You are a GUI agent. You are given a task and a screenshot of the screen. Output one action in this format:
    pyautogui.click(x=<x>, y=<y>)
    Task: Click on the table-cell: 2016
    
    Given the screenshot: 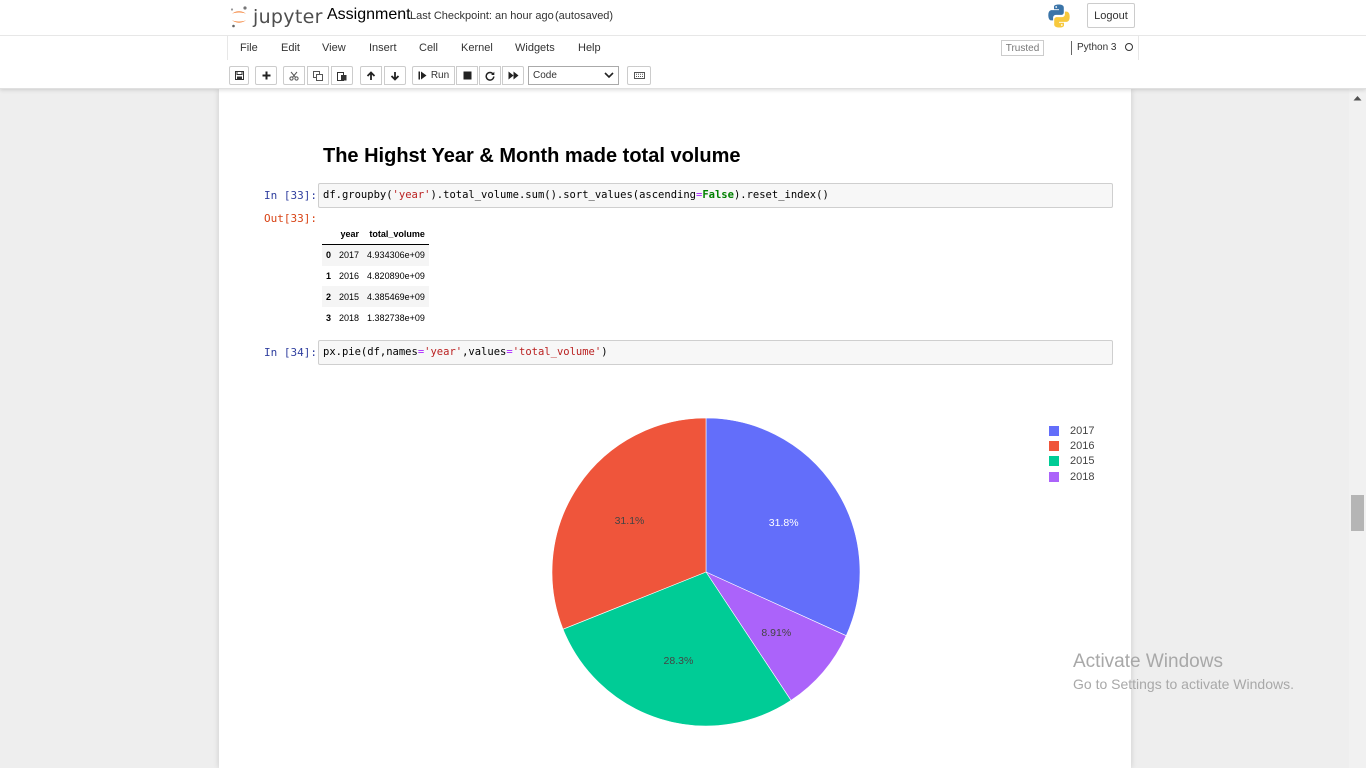 What is the action you would take?
    pyautogui.click(x=349, y=275)
    